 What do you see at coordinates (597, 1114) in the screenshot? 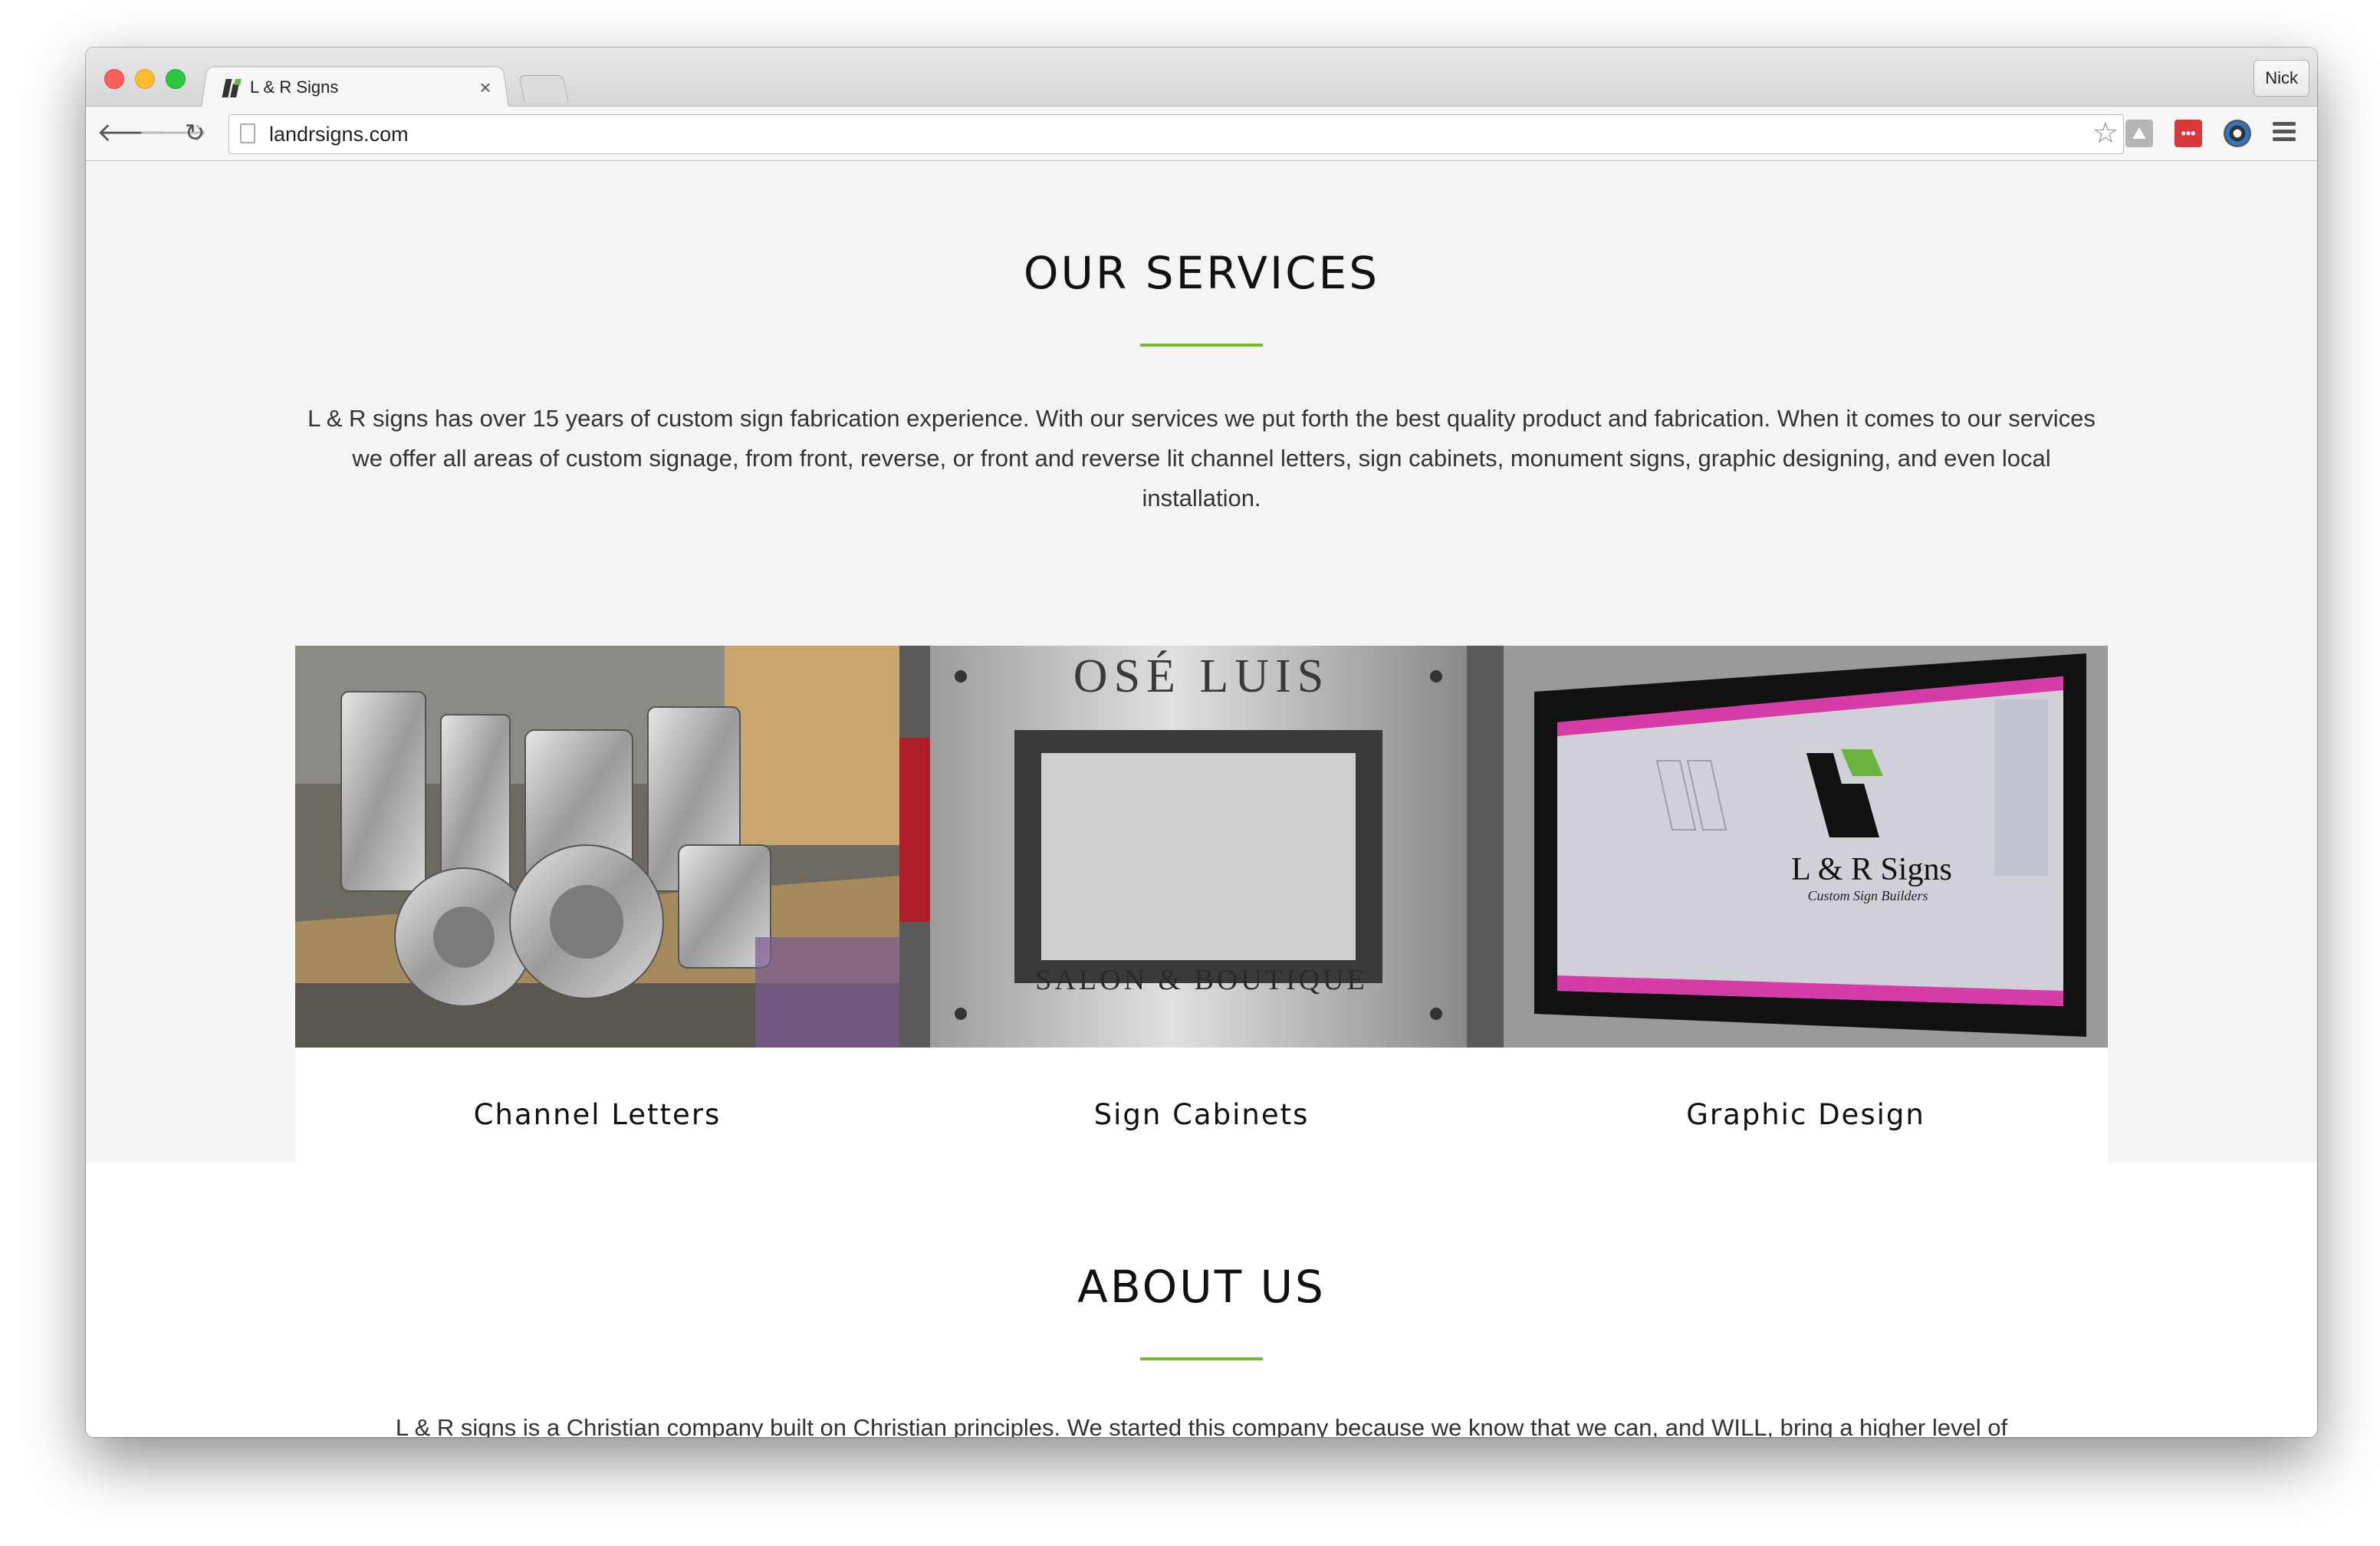
I see `channel-letters-title: Channel Letters` at bounding box center [597, 1114].